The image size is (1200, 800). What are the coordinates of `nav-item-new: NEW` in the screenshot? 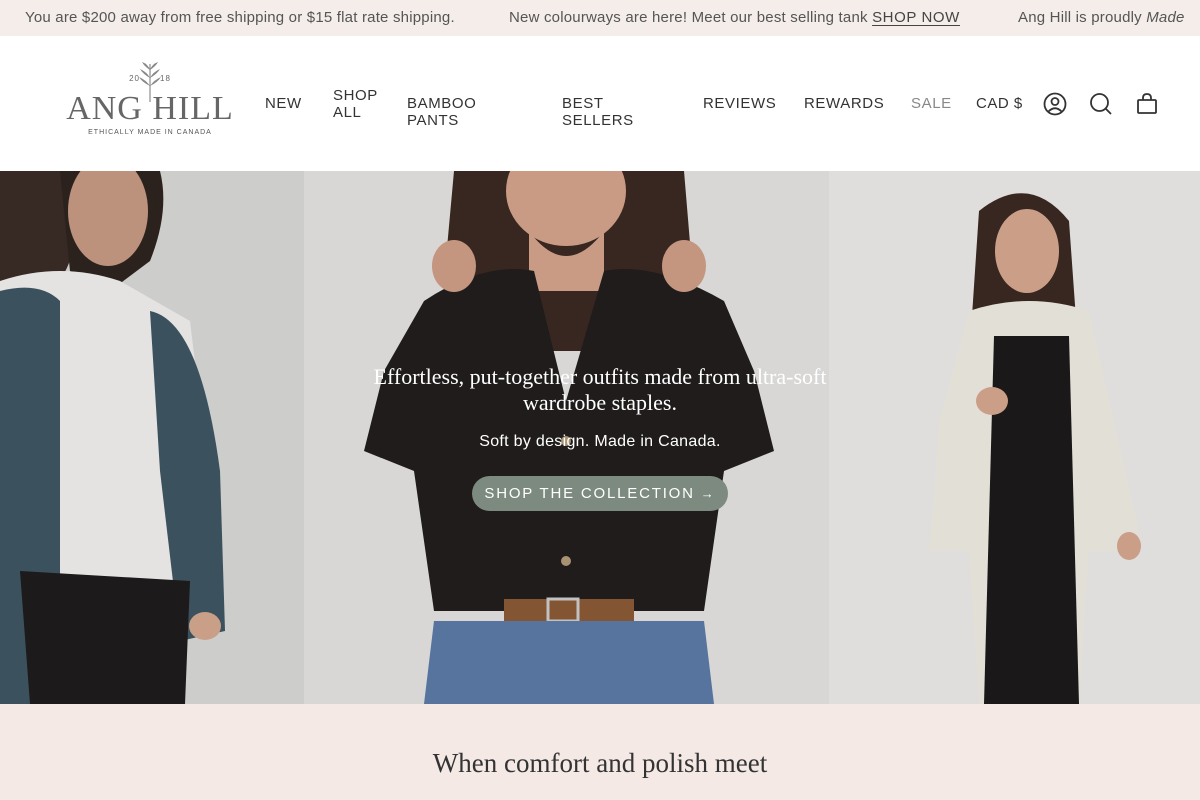 It's located at (283, 103).